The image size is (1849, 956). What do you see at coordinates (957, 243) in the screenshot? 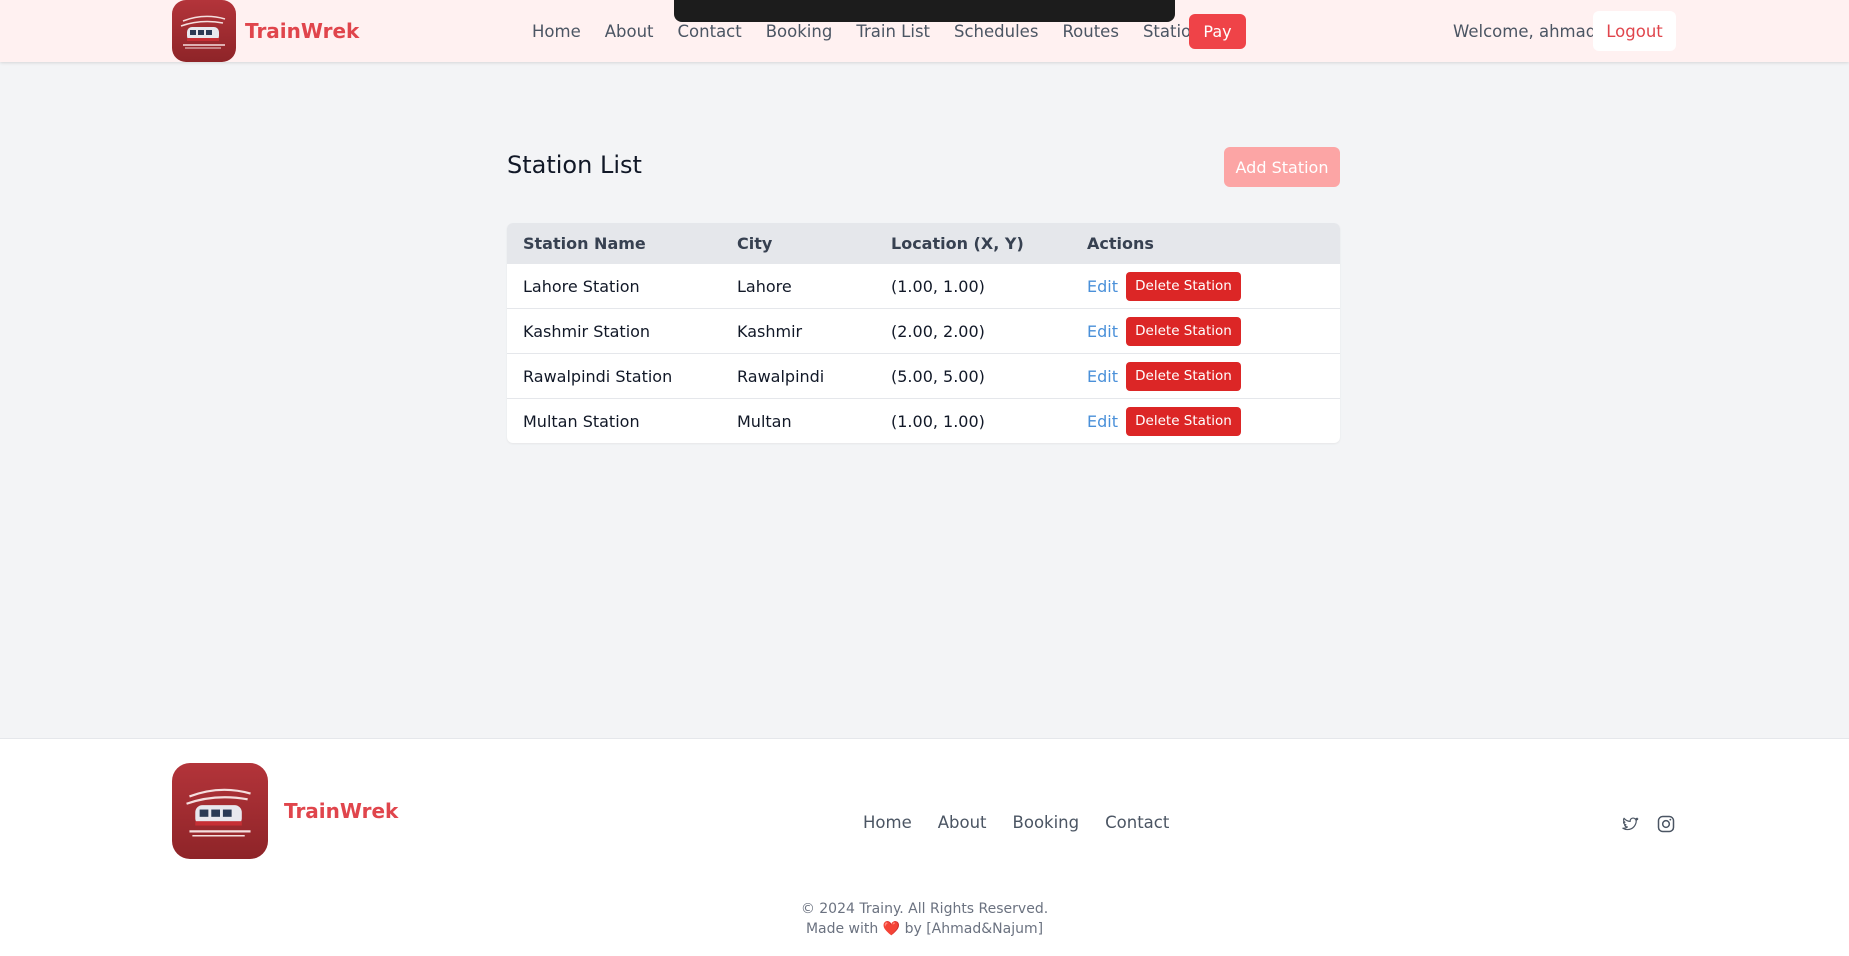
I see `column-header: Location (X, Y)` at bounding box center [957, 243].